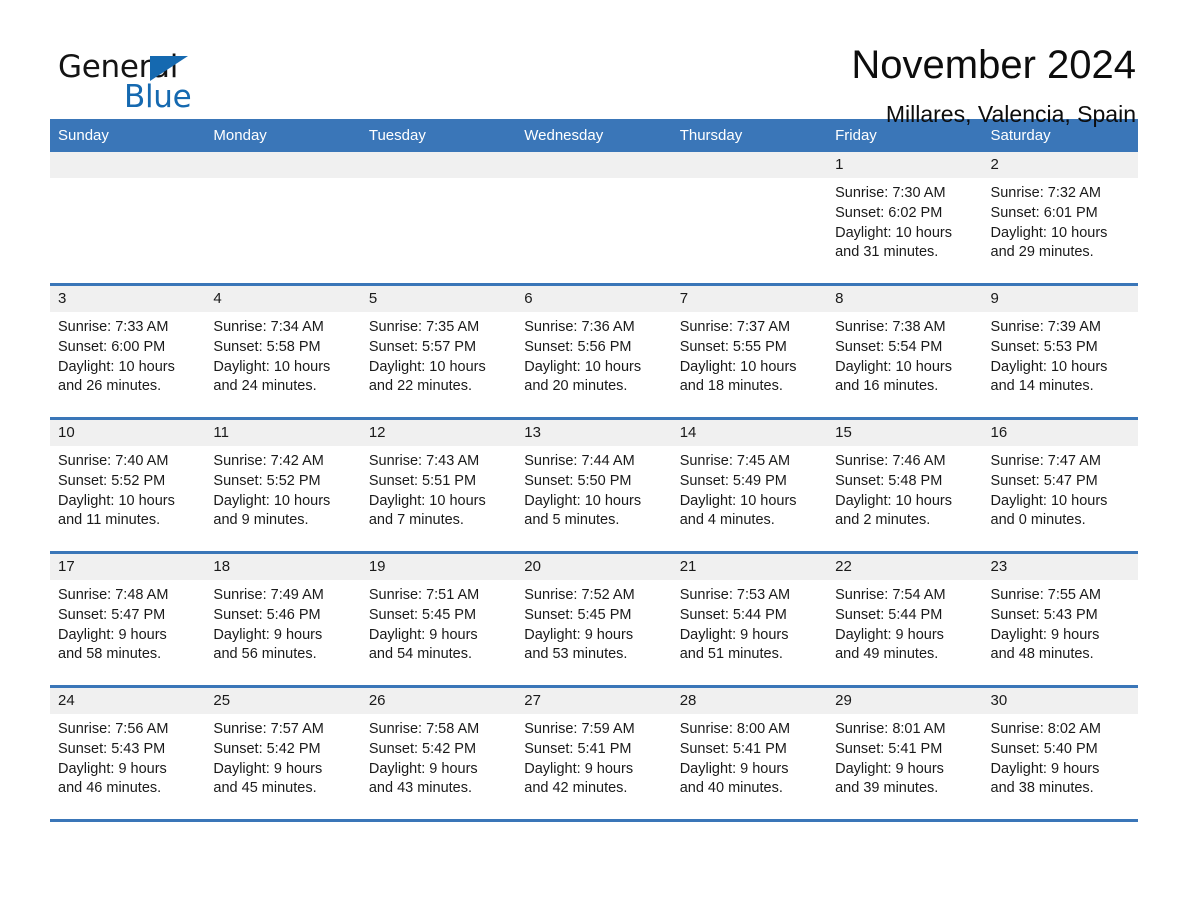 The height and width of the screenshot is (918, 1188). Describe the element at coordinates (578, 614) in the screenshot. I see `sunset-text: Sunset: 5:45 PM` at that location.